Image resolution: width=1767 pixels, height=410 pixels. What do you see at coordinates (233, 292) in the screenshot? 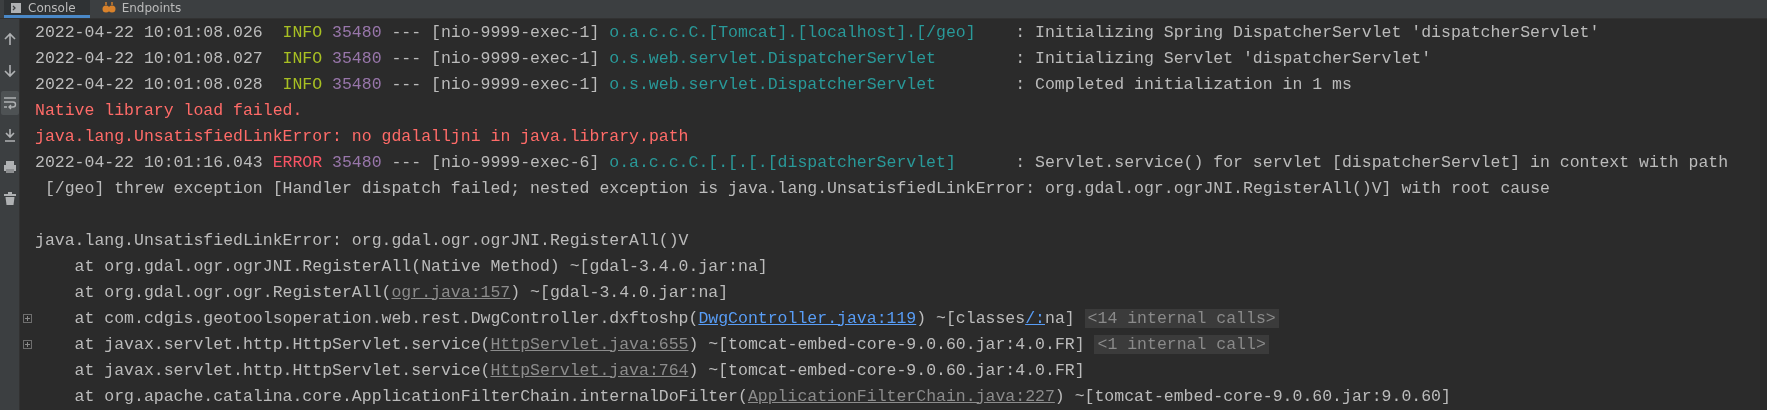
I see `stack-frame-text: at org.gdal.ogr.ogr.RegisterAll(` at bounding box center [233, 292].